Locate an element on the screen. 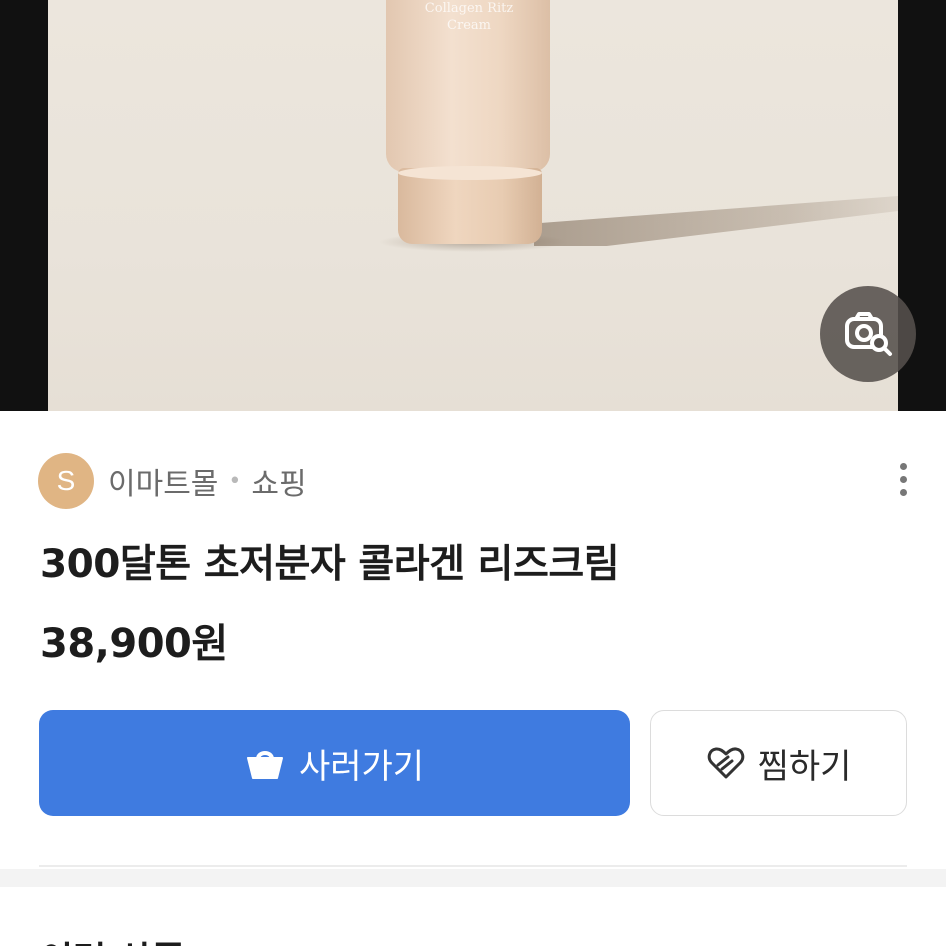  section-separator is located at coordinates (473, 878).